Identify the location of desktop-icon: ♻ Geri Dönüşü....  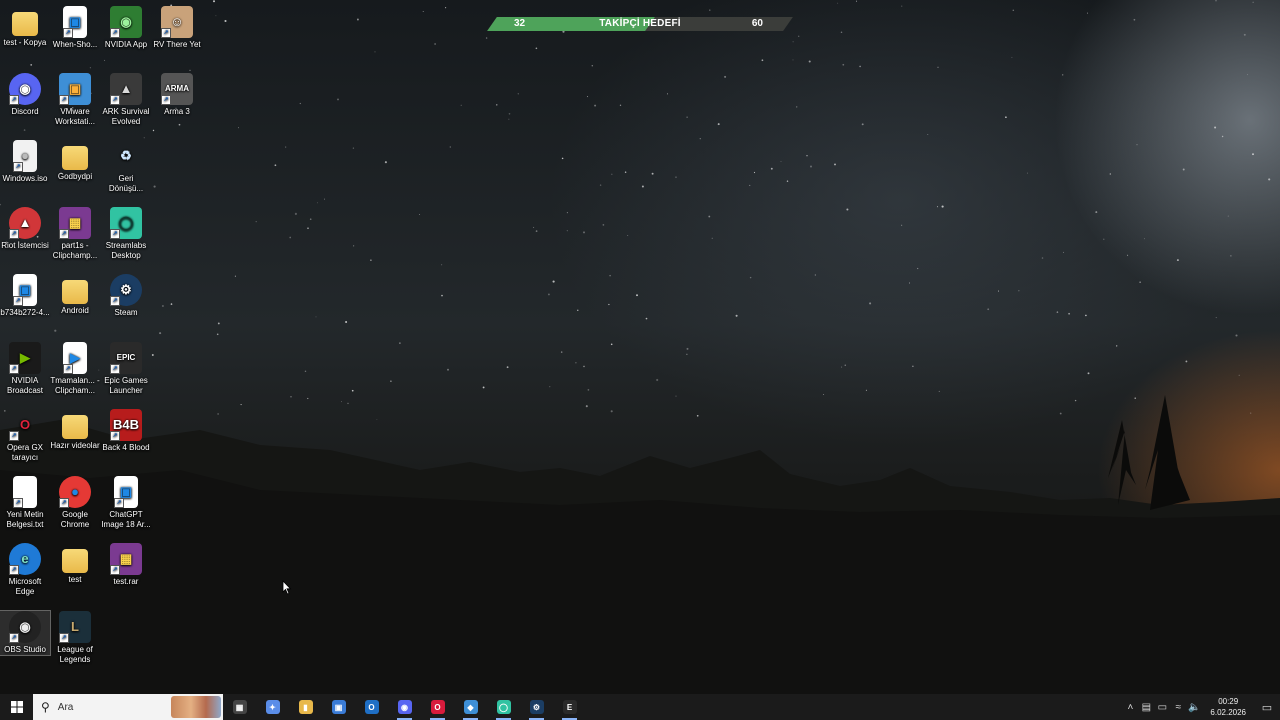
(126, 167).